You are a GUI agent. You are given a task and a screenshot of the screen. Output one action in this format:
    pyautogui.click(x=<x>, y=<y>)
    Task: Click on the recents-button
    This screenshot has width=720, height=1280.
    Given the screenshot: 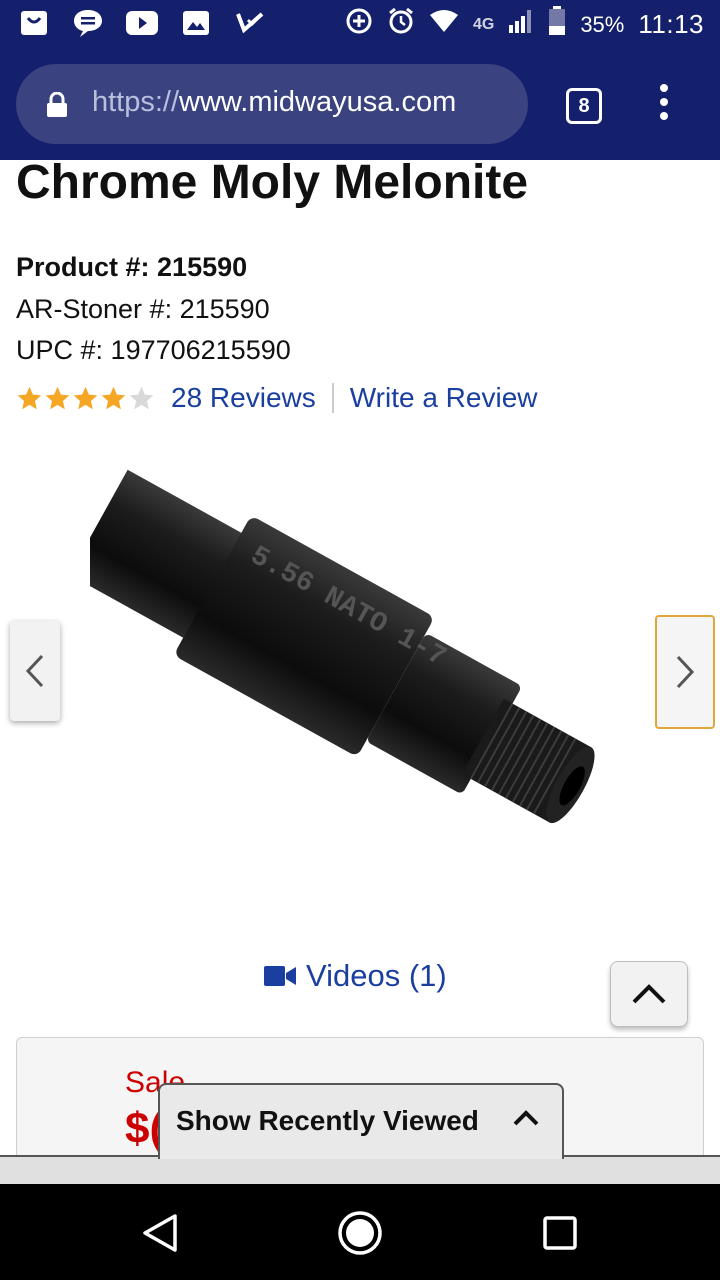 What is the action you would take?
    pyautogui.click(x=560, y=1233)
    